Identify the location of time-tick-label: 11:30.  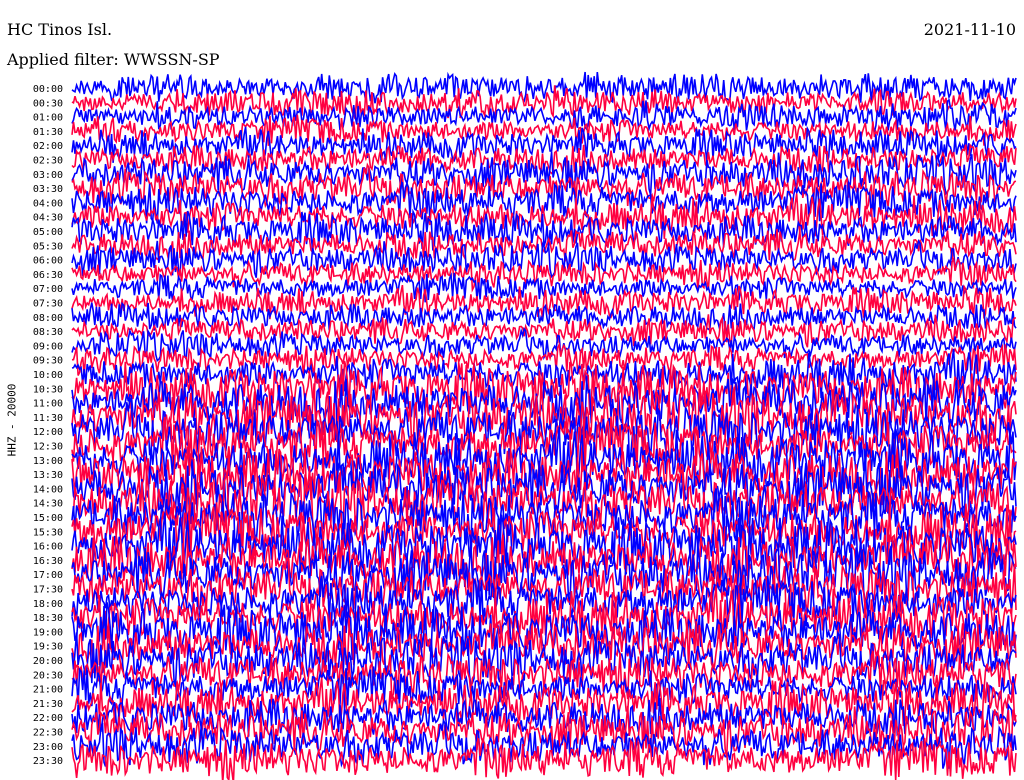
(48, 418).